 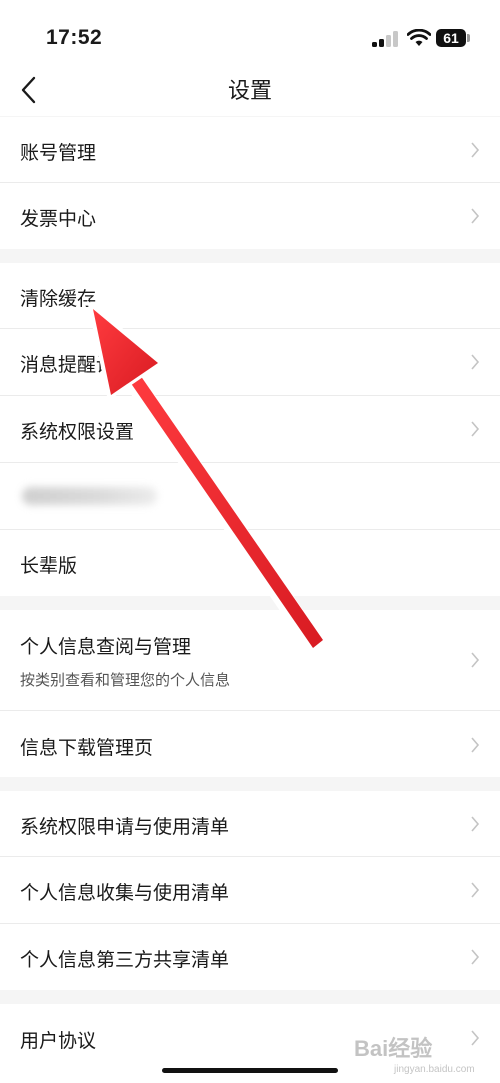 I want to click on status-bar: 17:52 61, so click(x=250, y=32).